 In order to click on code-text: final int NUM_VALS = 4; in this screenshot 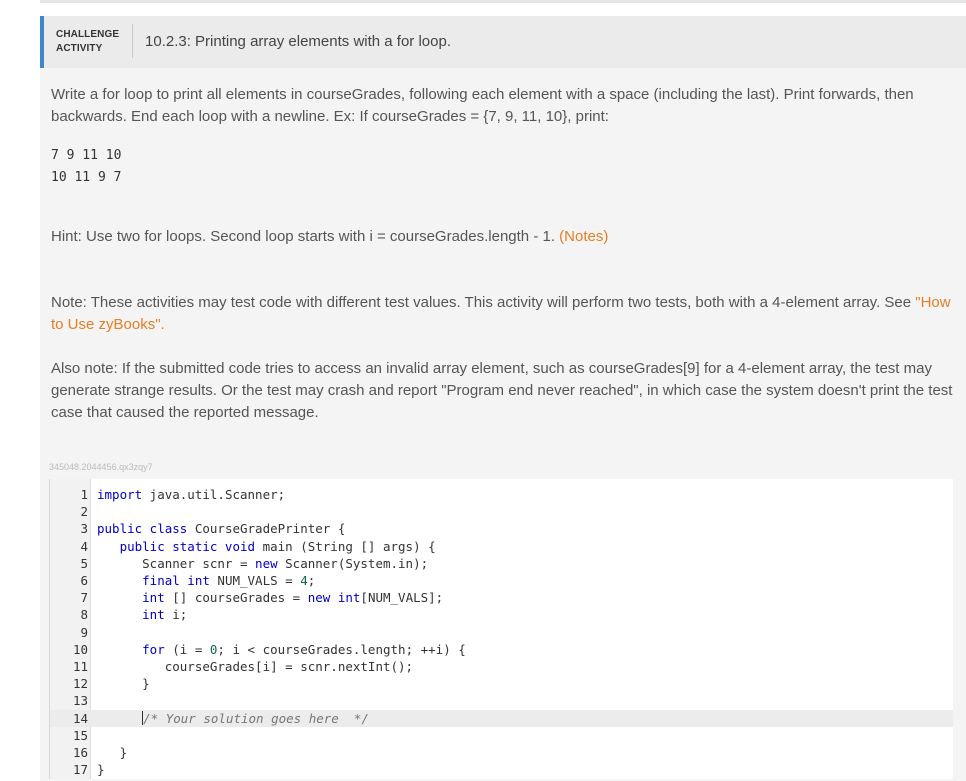, I will do `click(229, 580)`.